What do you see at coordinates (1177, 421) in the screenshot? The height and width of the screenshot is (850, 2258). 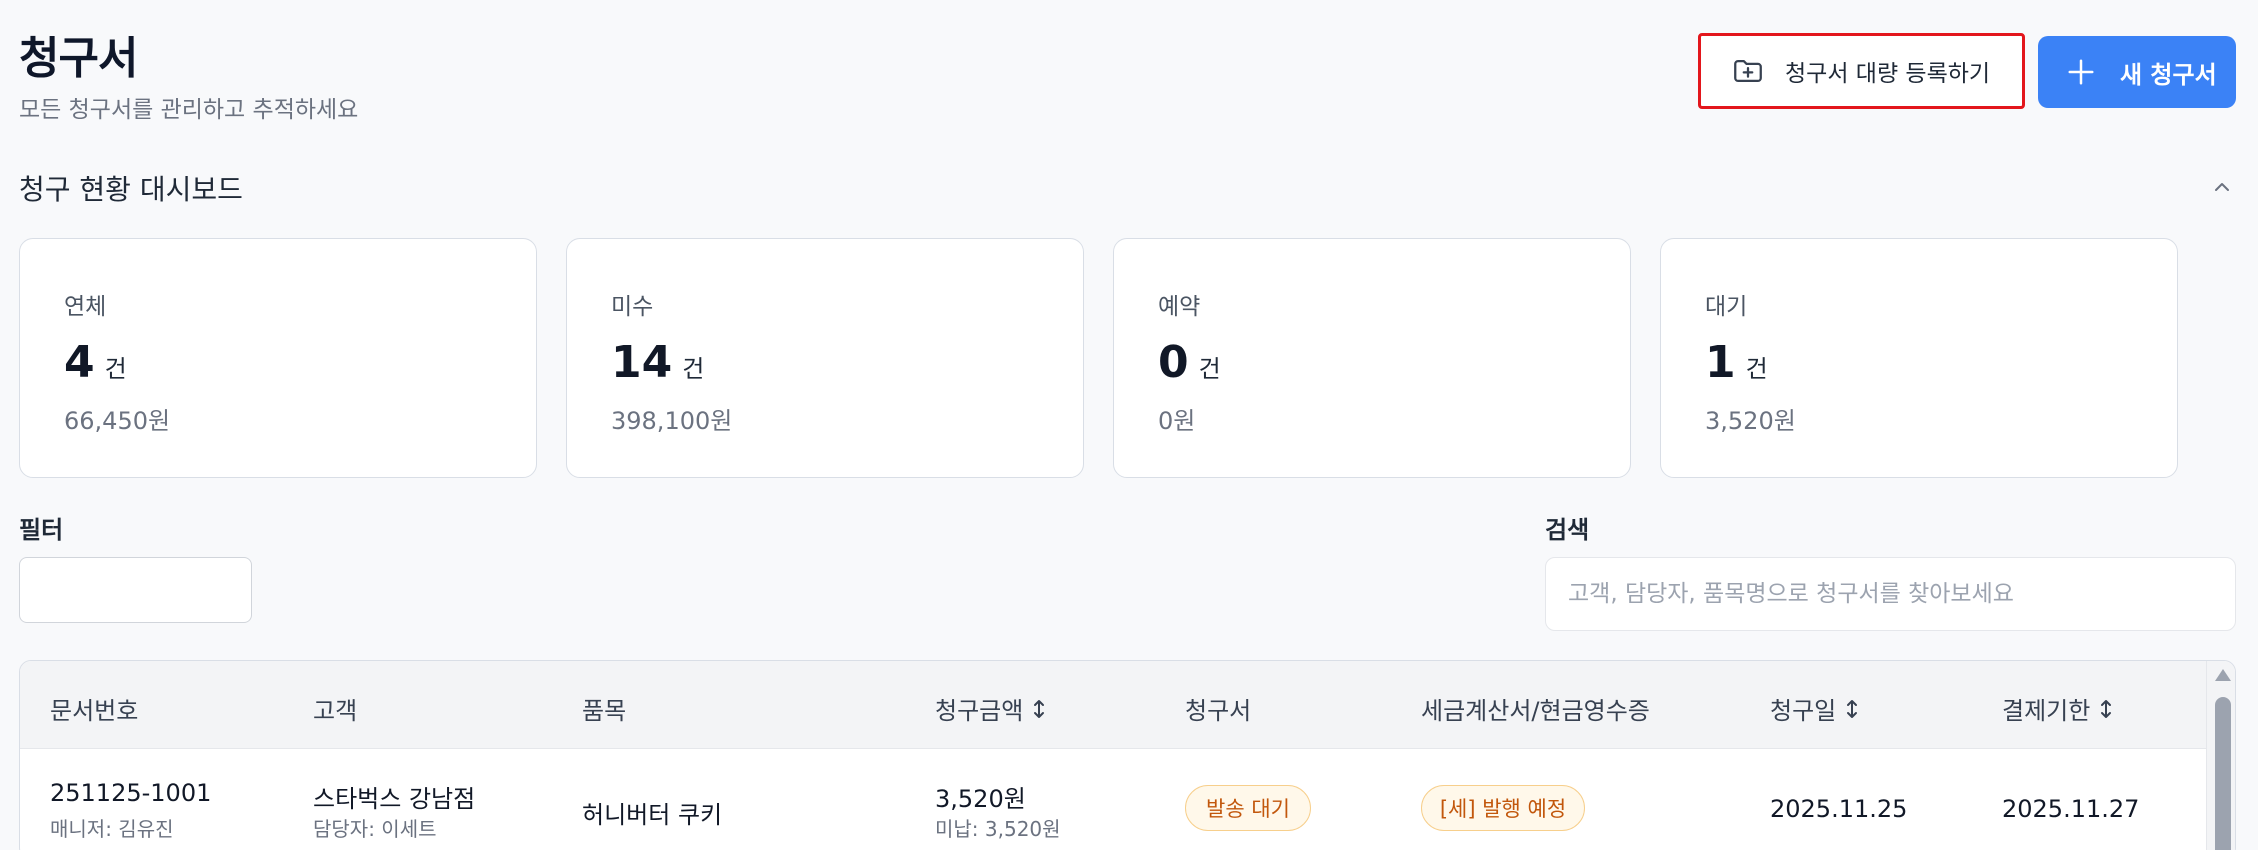 I see `card-amount: 0원` at bounding box center [1177, 421].